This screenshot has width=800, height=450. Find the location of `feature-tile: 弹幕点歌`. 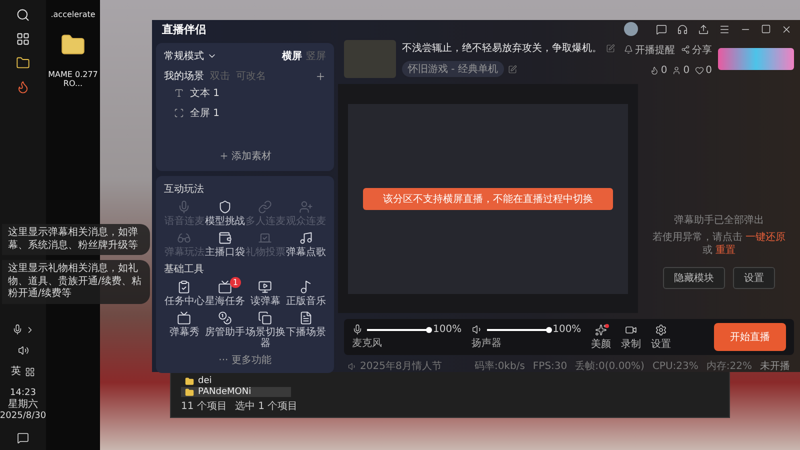

feature-tile: 弹幕点歌 is located at coordinates (306, 244).